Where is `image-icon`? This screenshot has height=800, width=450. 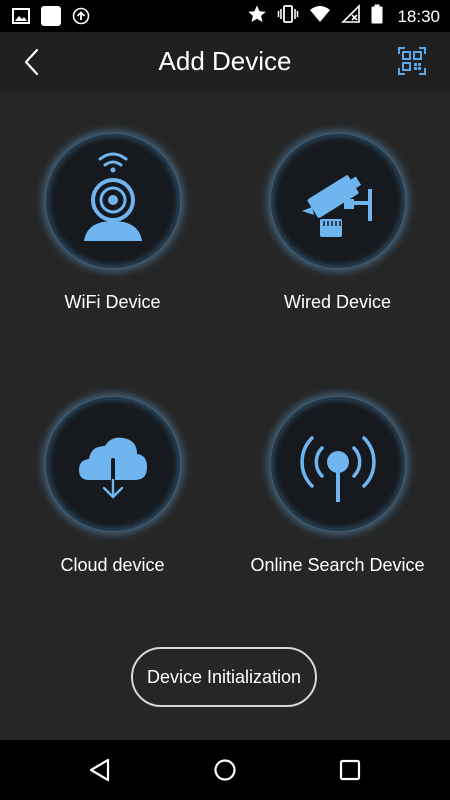 image-icon is located at coordinates (21, 18).